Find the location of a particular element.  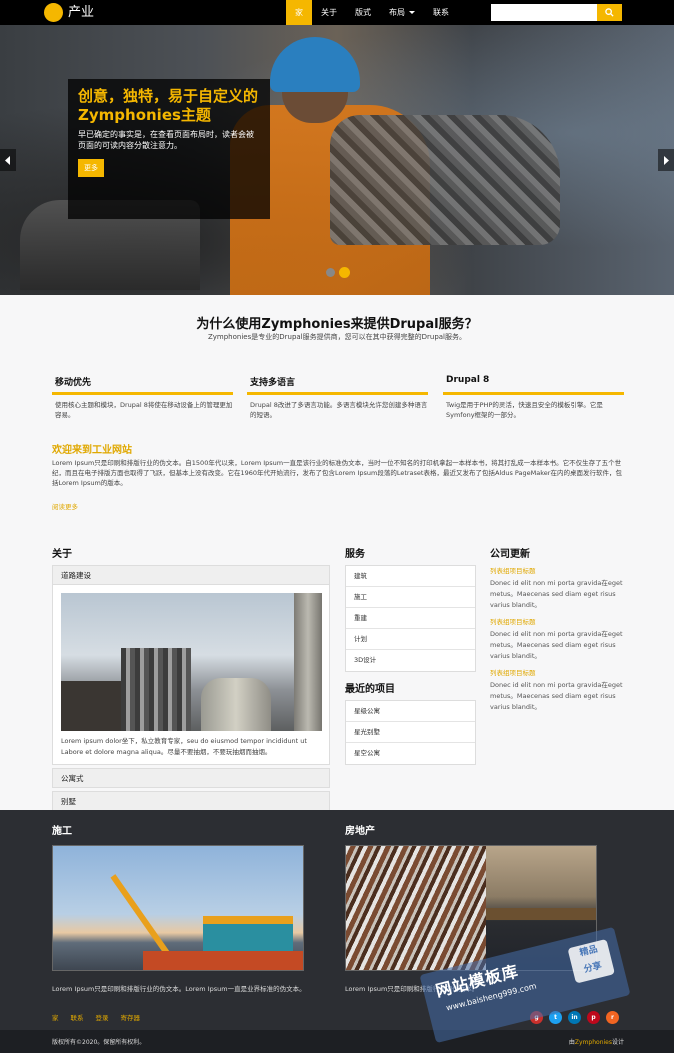

search-icon is located at coordinates (609, 12).